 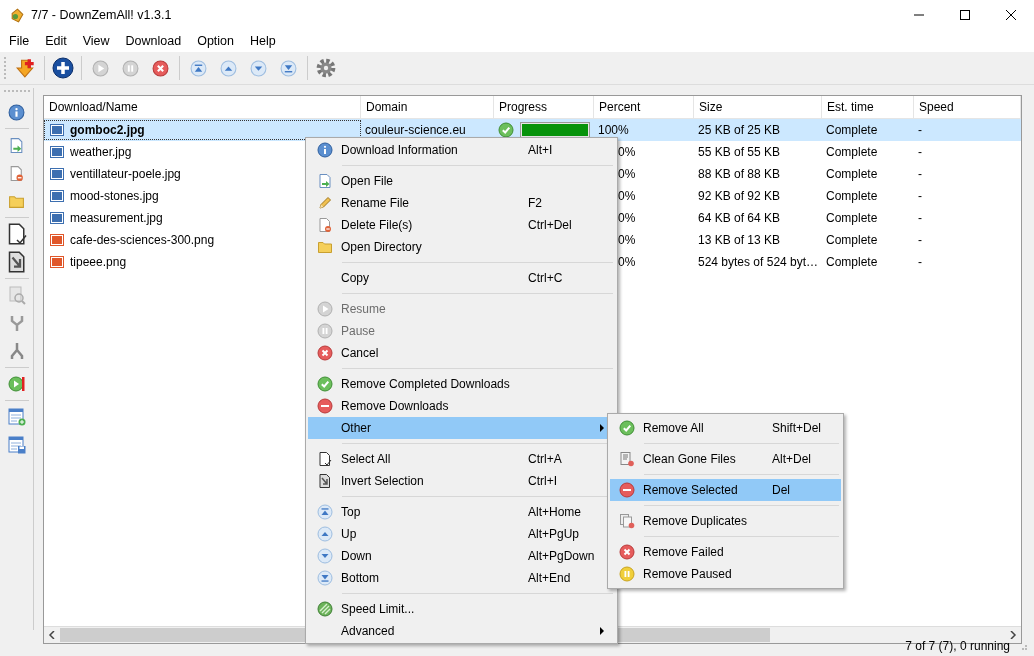 What do you see at coordinates (739, 152) in the screenshot?
I see `size-text: 55 KB of 55 KB` at bounding box center [739, 152].